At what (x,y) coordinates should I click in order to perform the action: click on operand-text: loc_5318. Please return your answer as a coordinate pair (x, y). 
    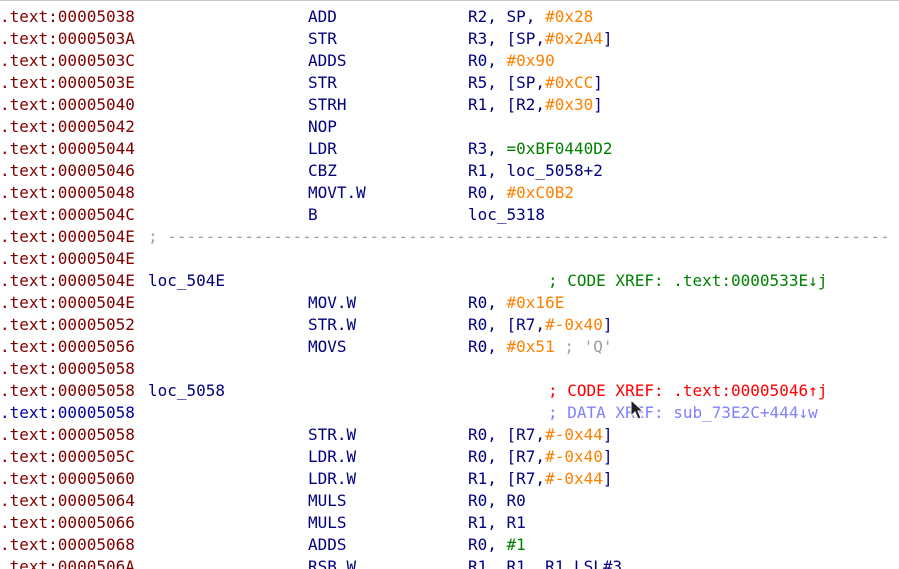
    Looking at the image, I should click on (507, 214).